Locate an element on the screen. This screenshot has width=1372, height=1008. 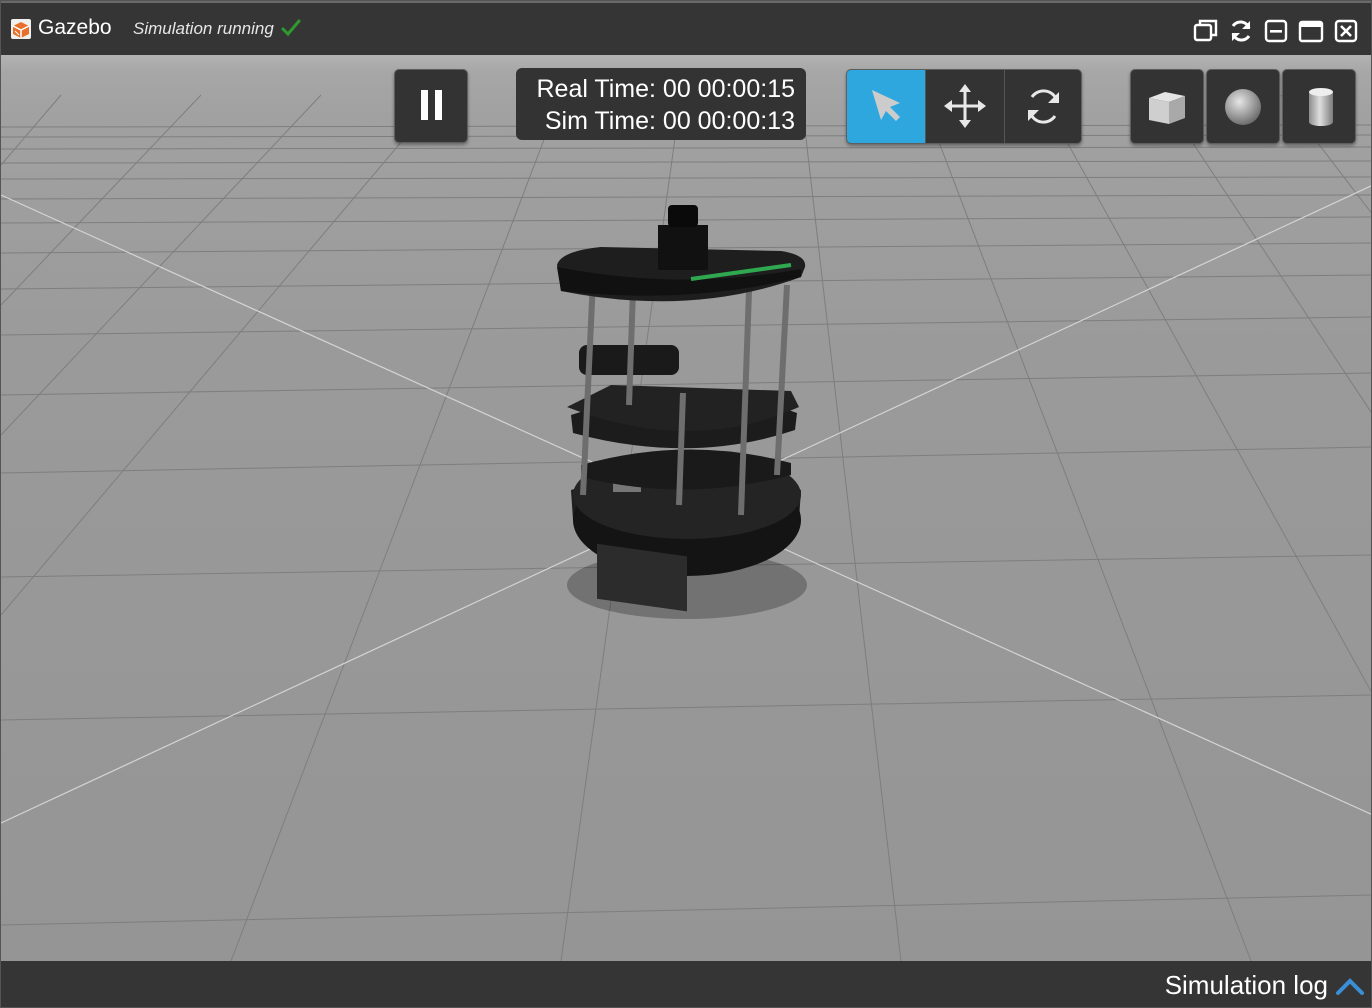
simulation-status: Simulation running is located at coordinates (203, 28).